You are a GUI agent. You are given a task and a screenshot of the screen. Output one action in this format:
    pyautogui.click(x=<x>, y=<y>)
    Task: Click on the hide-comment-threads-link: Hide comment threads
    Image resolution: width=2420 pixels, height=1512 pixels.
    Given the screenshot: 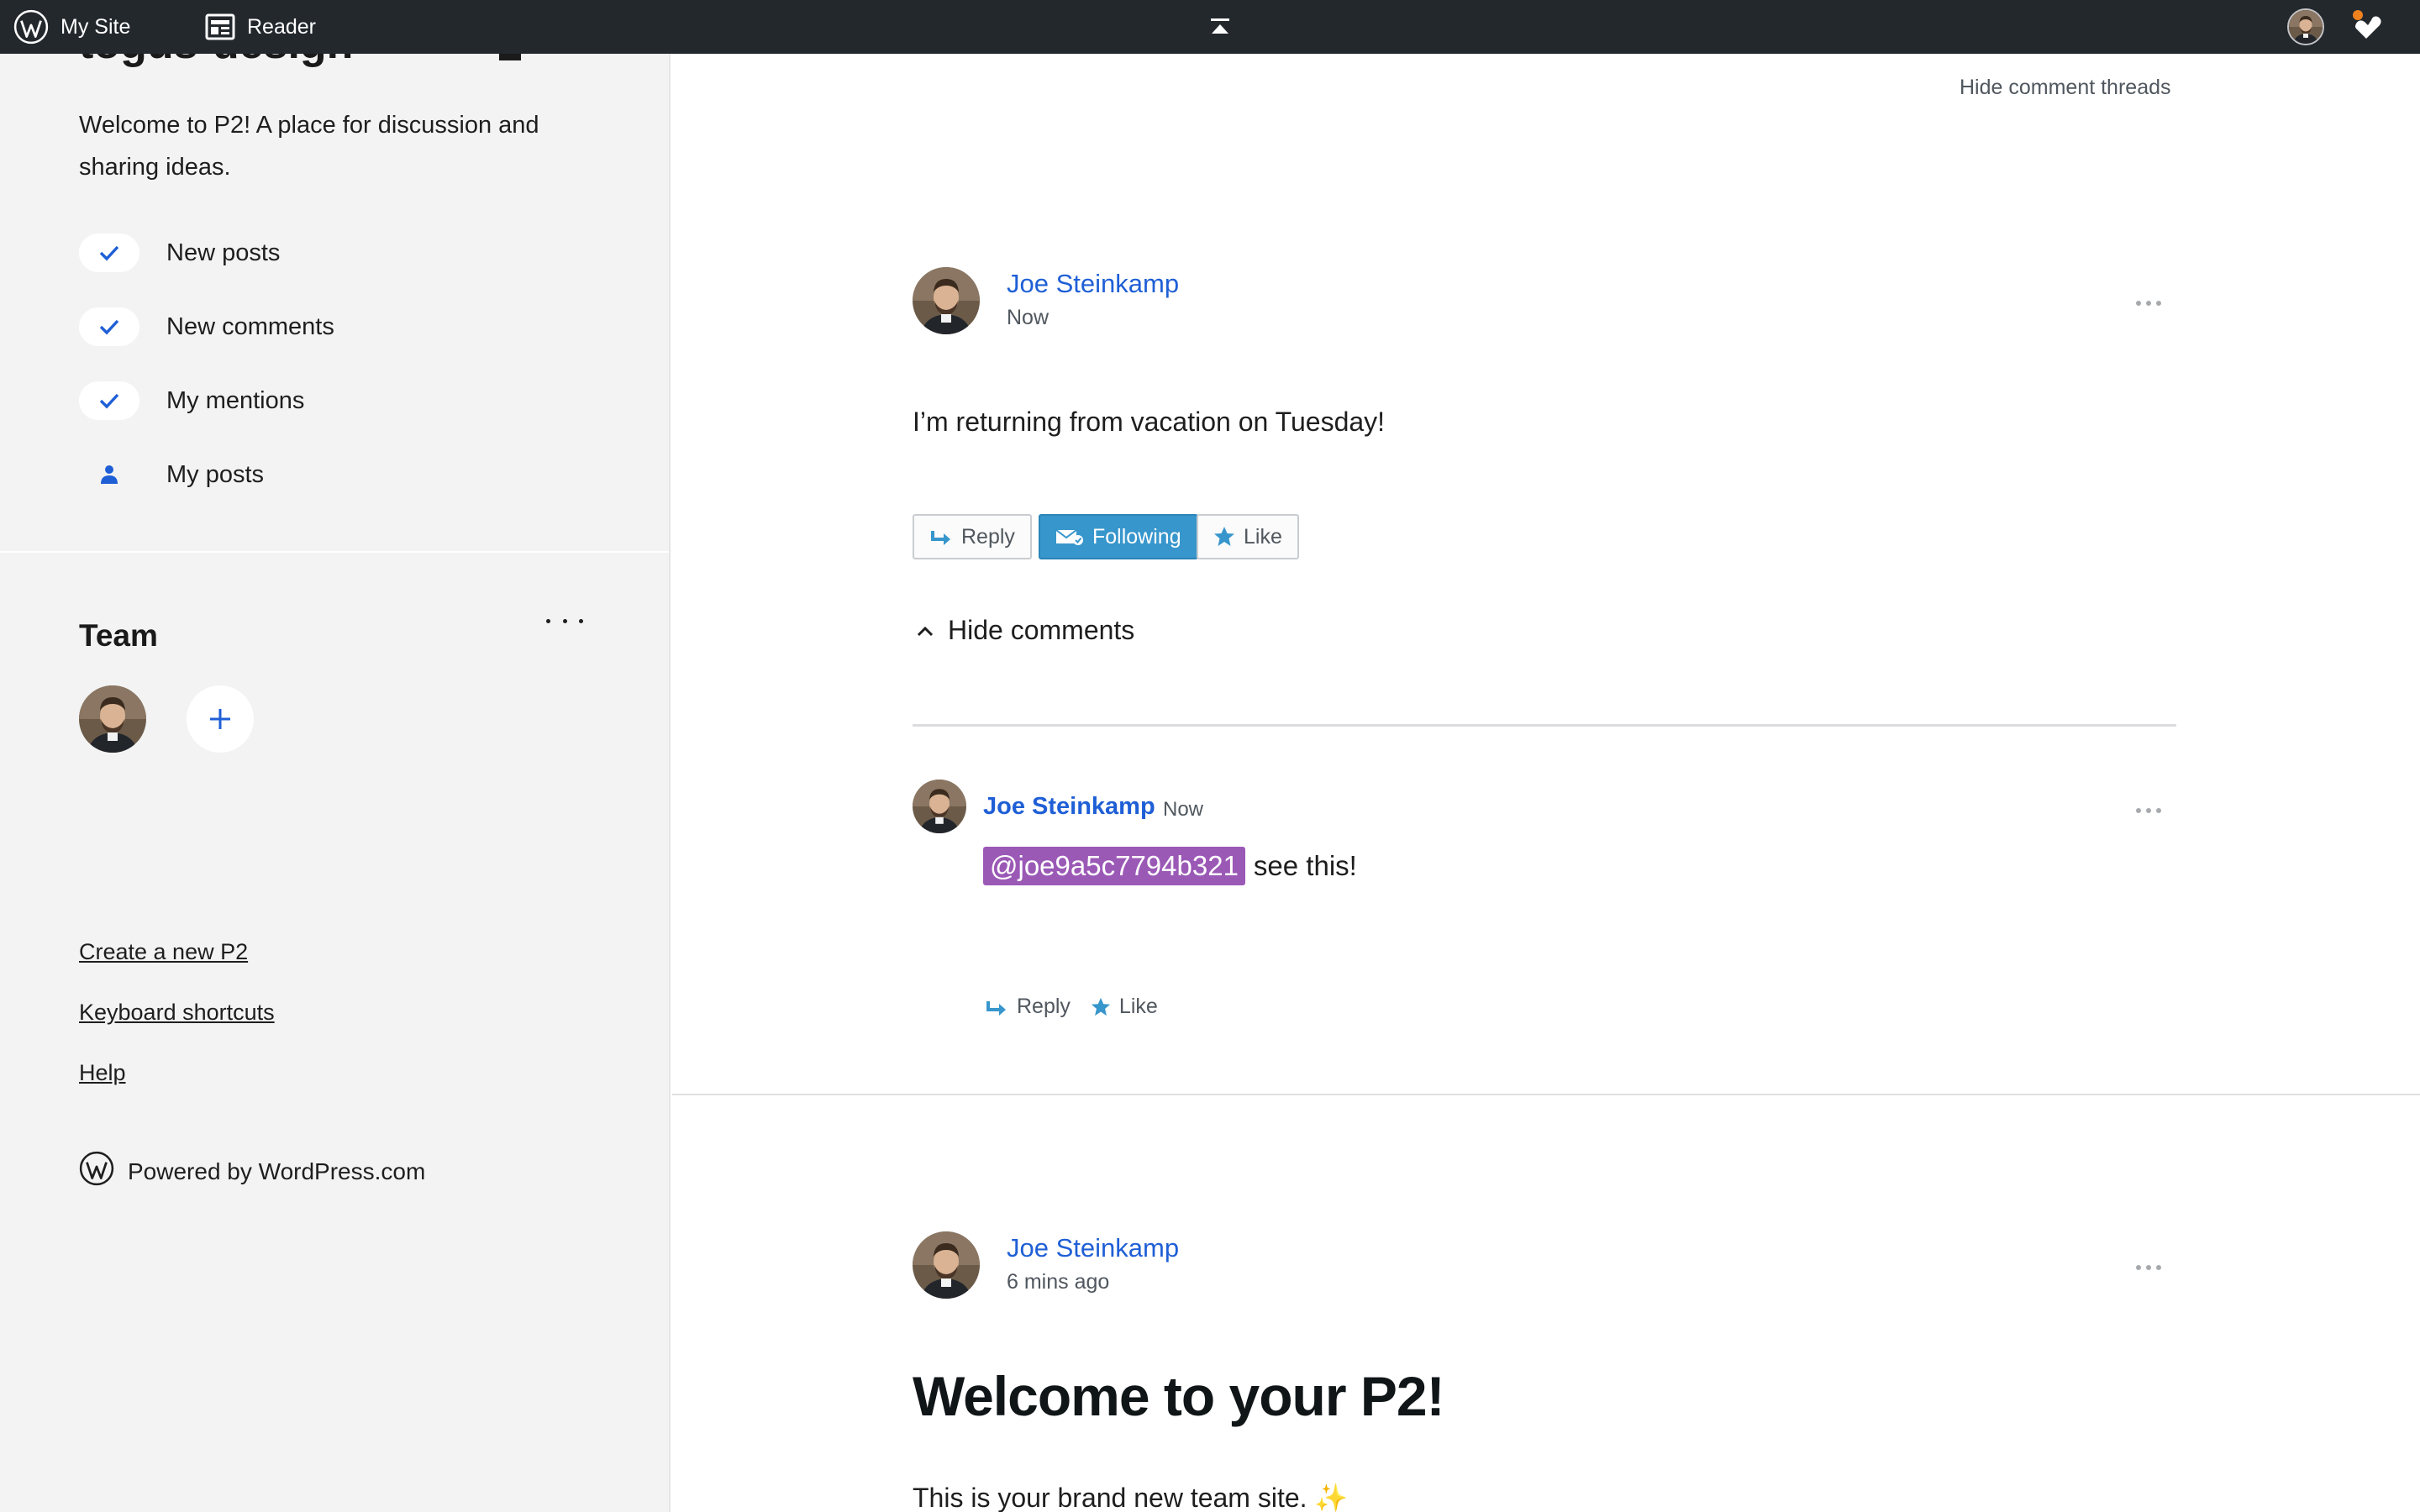 What is the action you would take?
    pyautogui.click(x=2065, y=88)
    